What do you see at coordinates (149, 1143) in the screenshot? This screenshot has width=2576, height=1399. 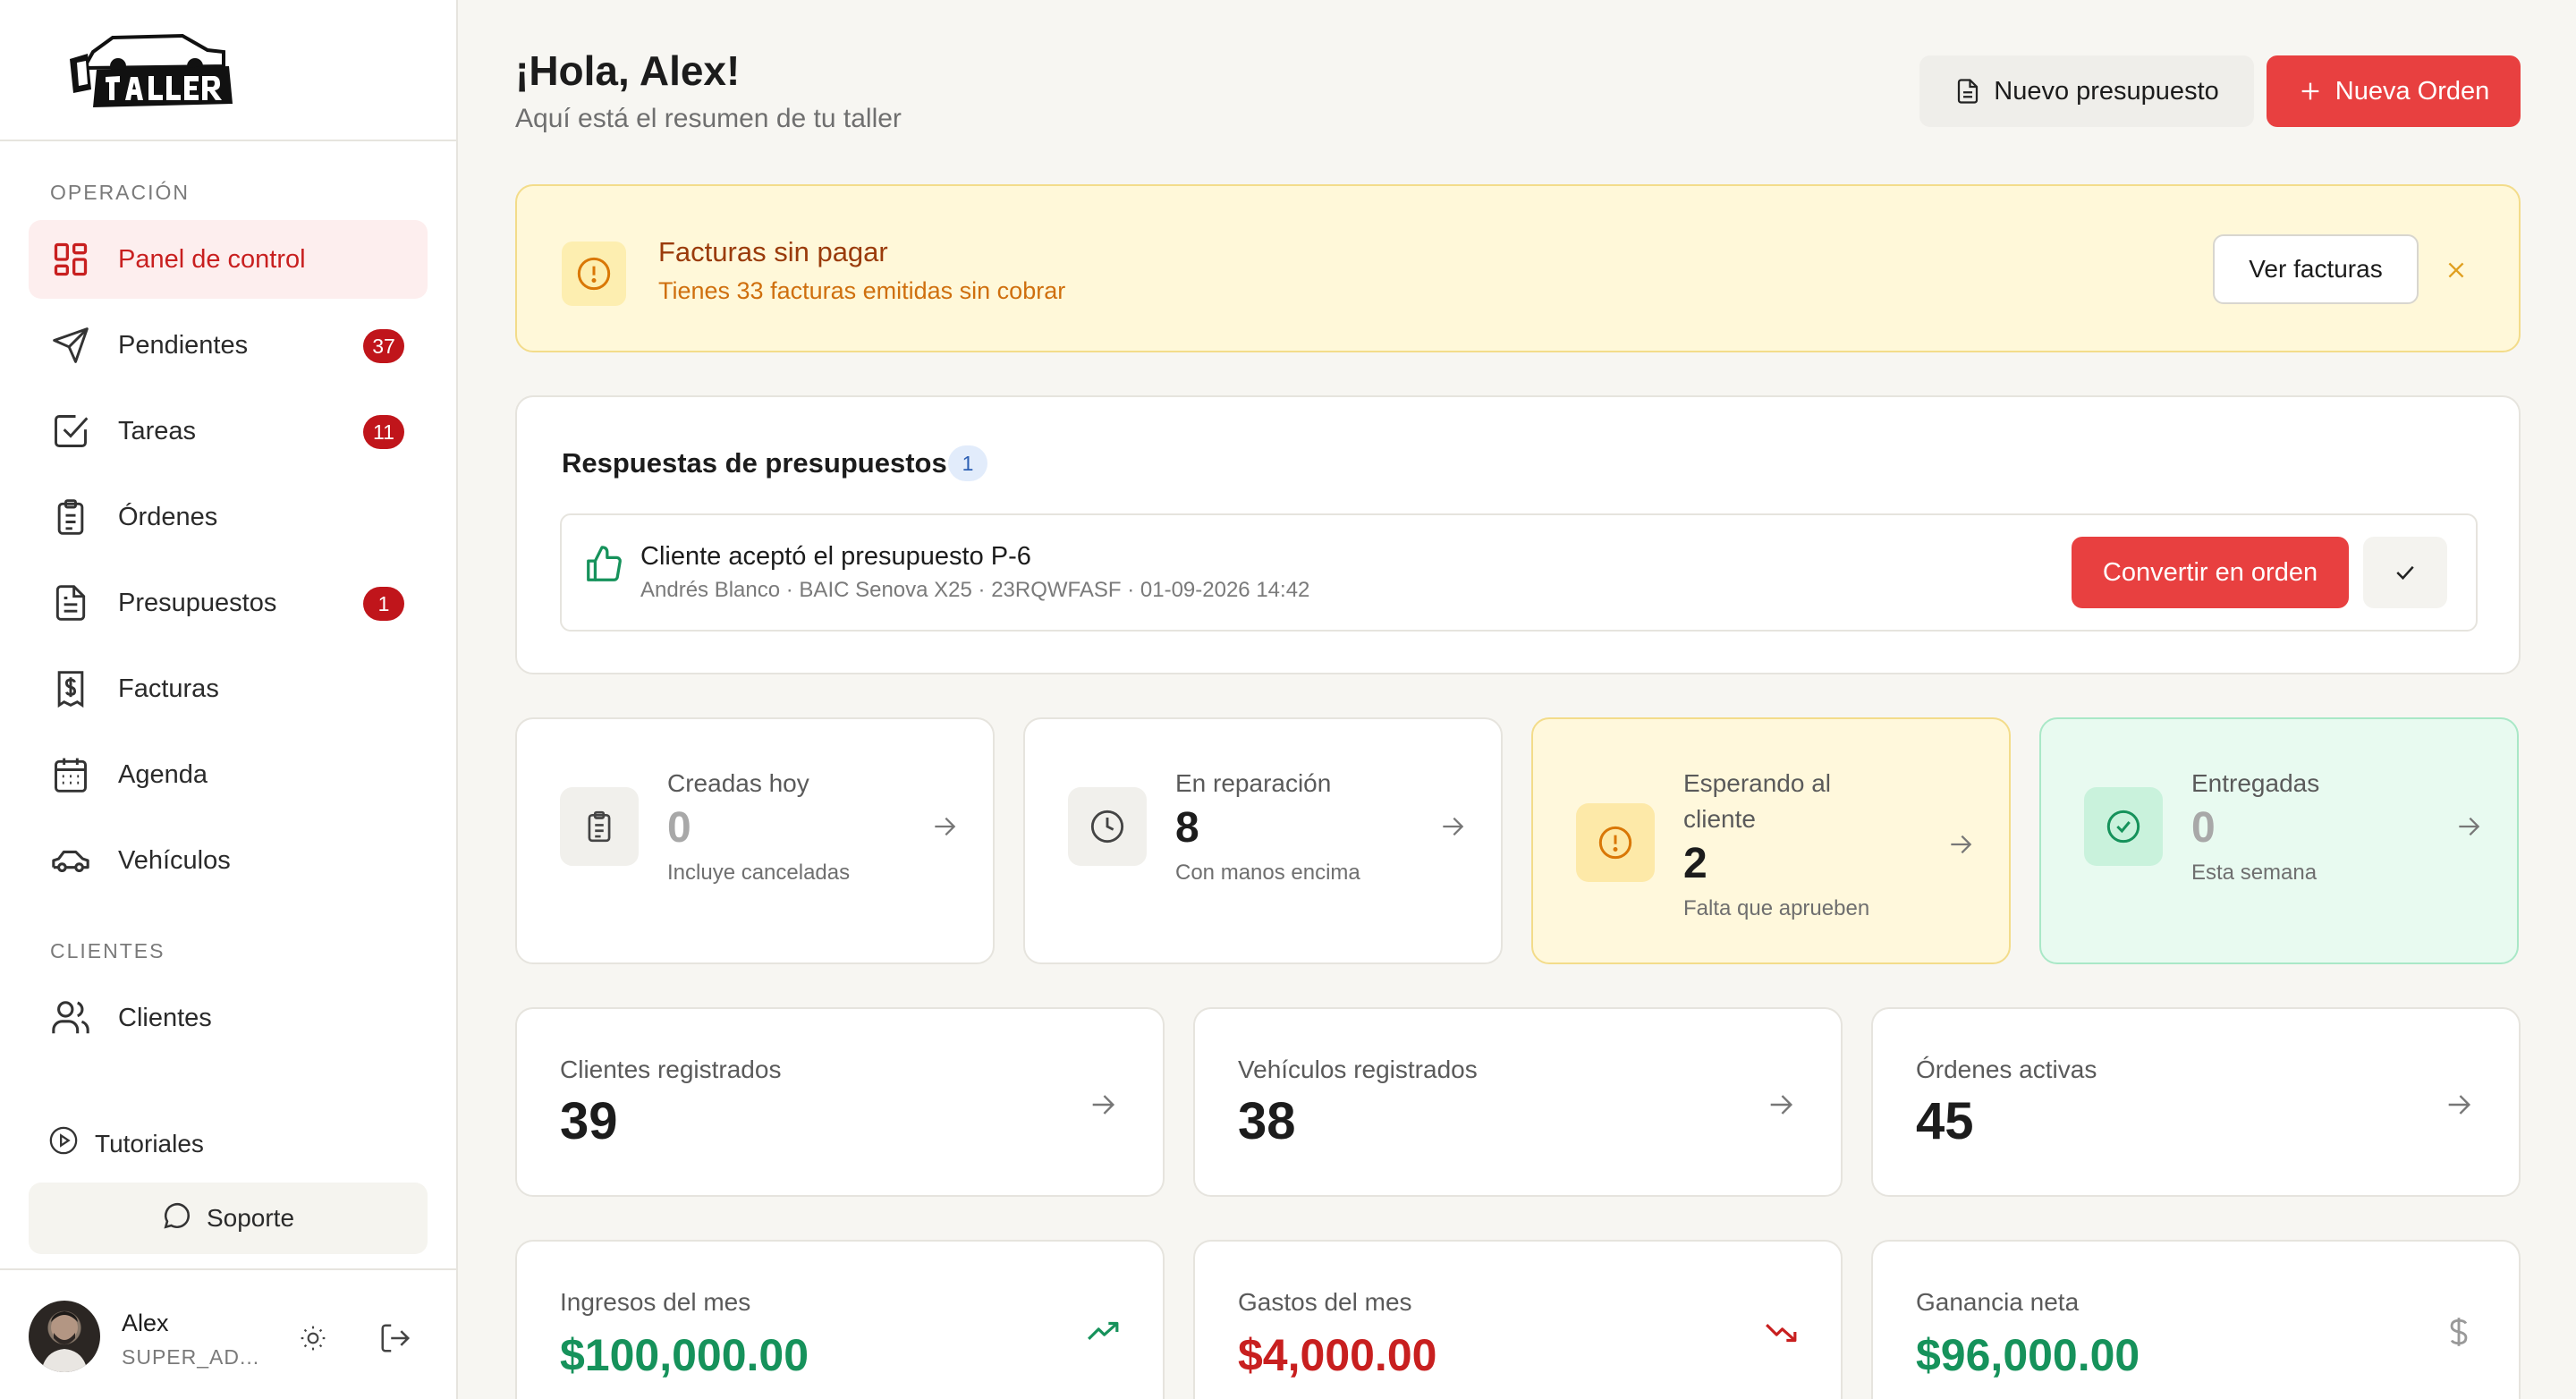 I see `tutoriales-label: Tutoriales` at bounding box center [149, 1143].